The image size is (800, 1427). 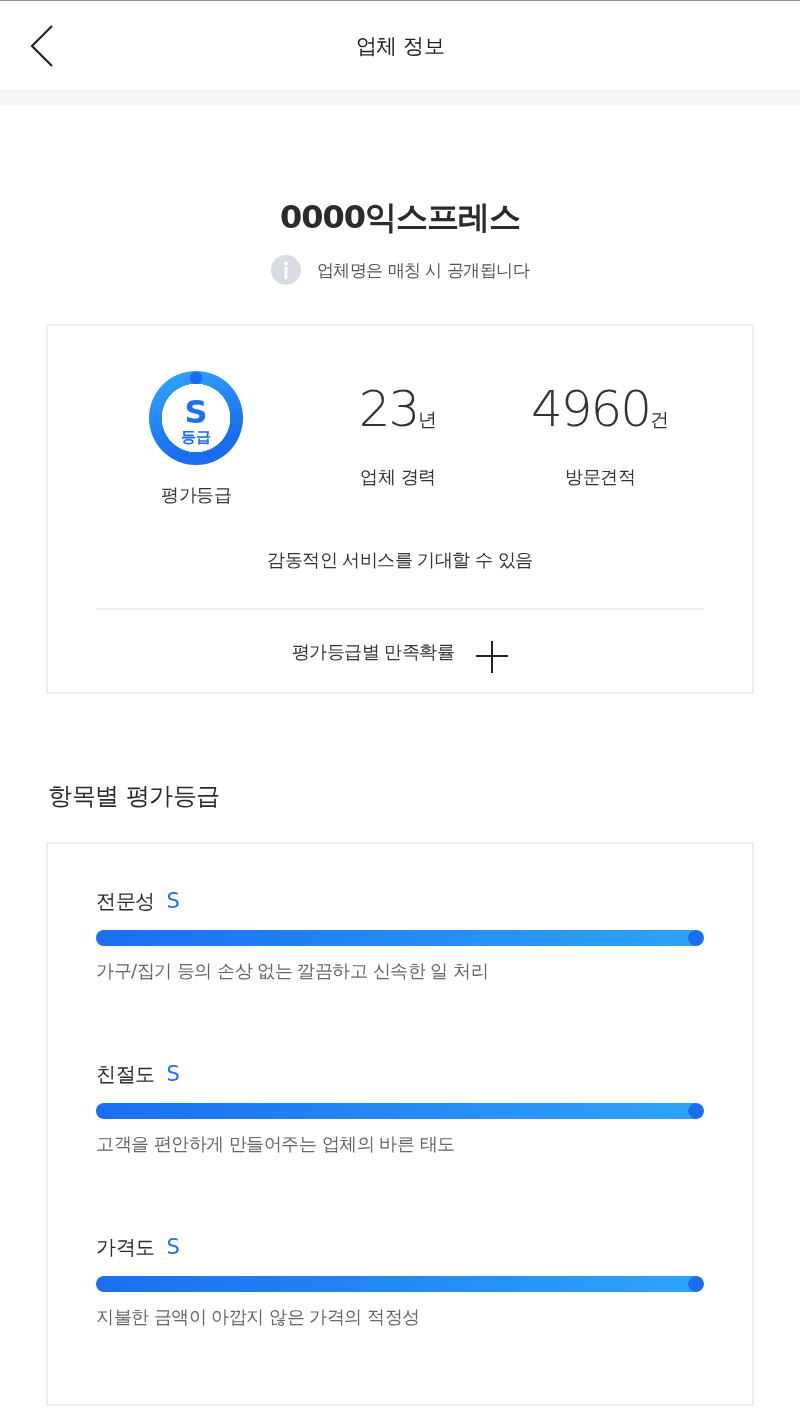 I want to click on satisfaction-toggle: 평가등급별 만족확률, so click(x=400, y=651).